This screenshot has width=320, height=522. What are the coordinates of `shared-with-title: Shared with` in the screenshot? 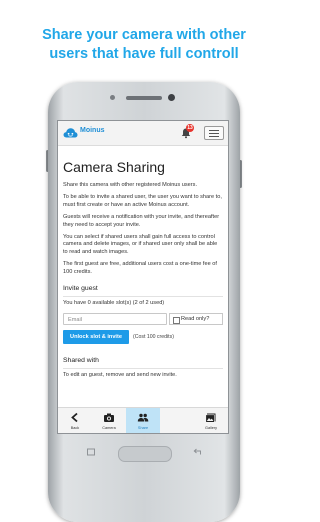 It's located at (81, 361).